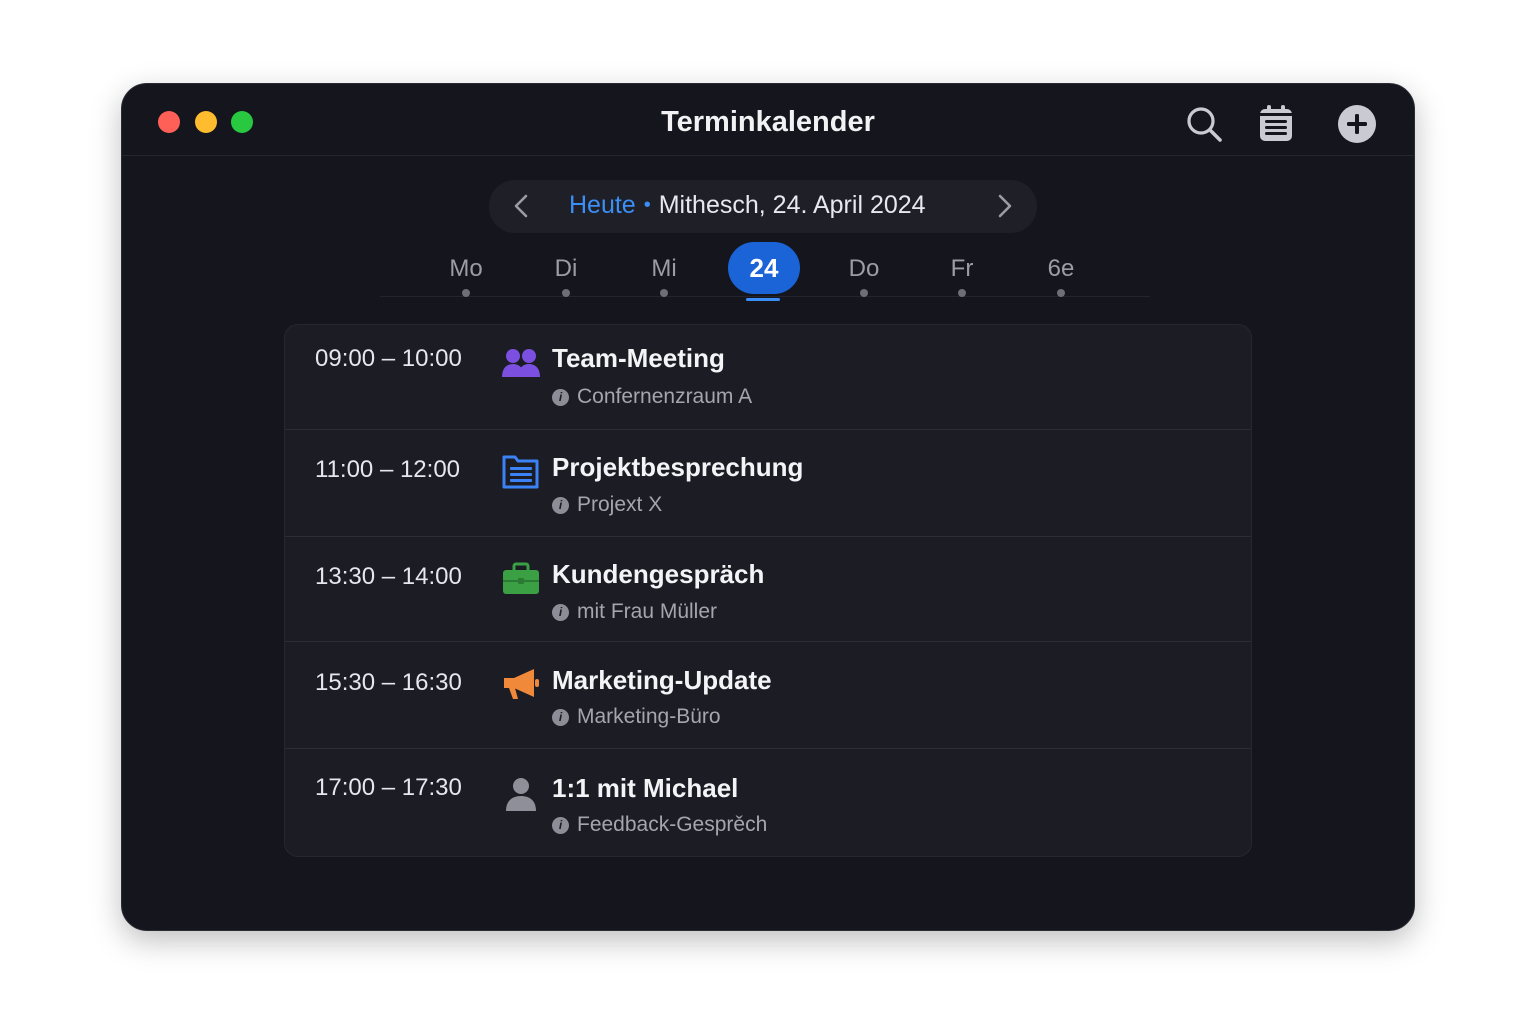 The image size is (1536, 1024). I want to click on event-subtitle: i mit Frau Müller, so click(634, 612).